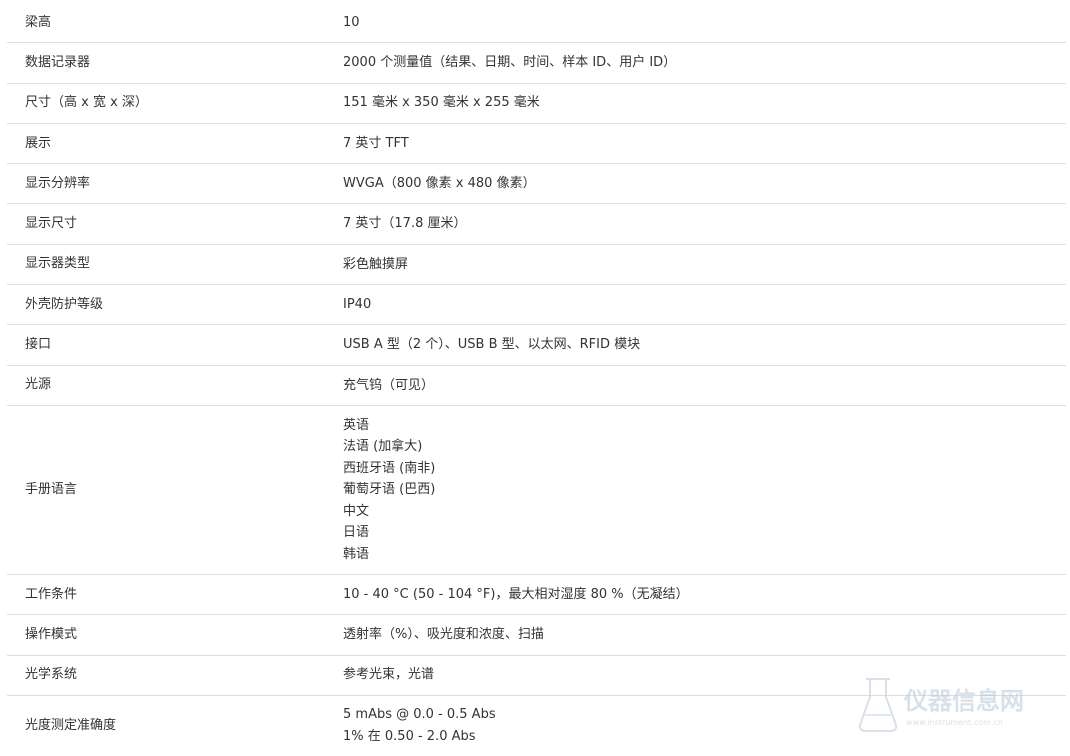 The width and height of the screenshot is (1070, 756). Describe the element at coordinates (704, 490) in the screenshot. I see `spec-value-list: 英语 法语 (加拿大) 西班牙语 (南非) 葡萄牙语 (巴西) 中文 日语 韩语` at that location.